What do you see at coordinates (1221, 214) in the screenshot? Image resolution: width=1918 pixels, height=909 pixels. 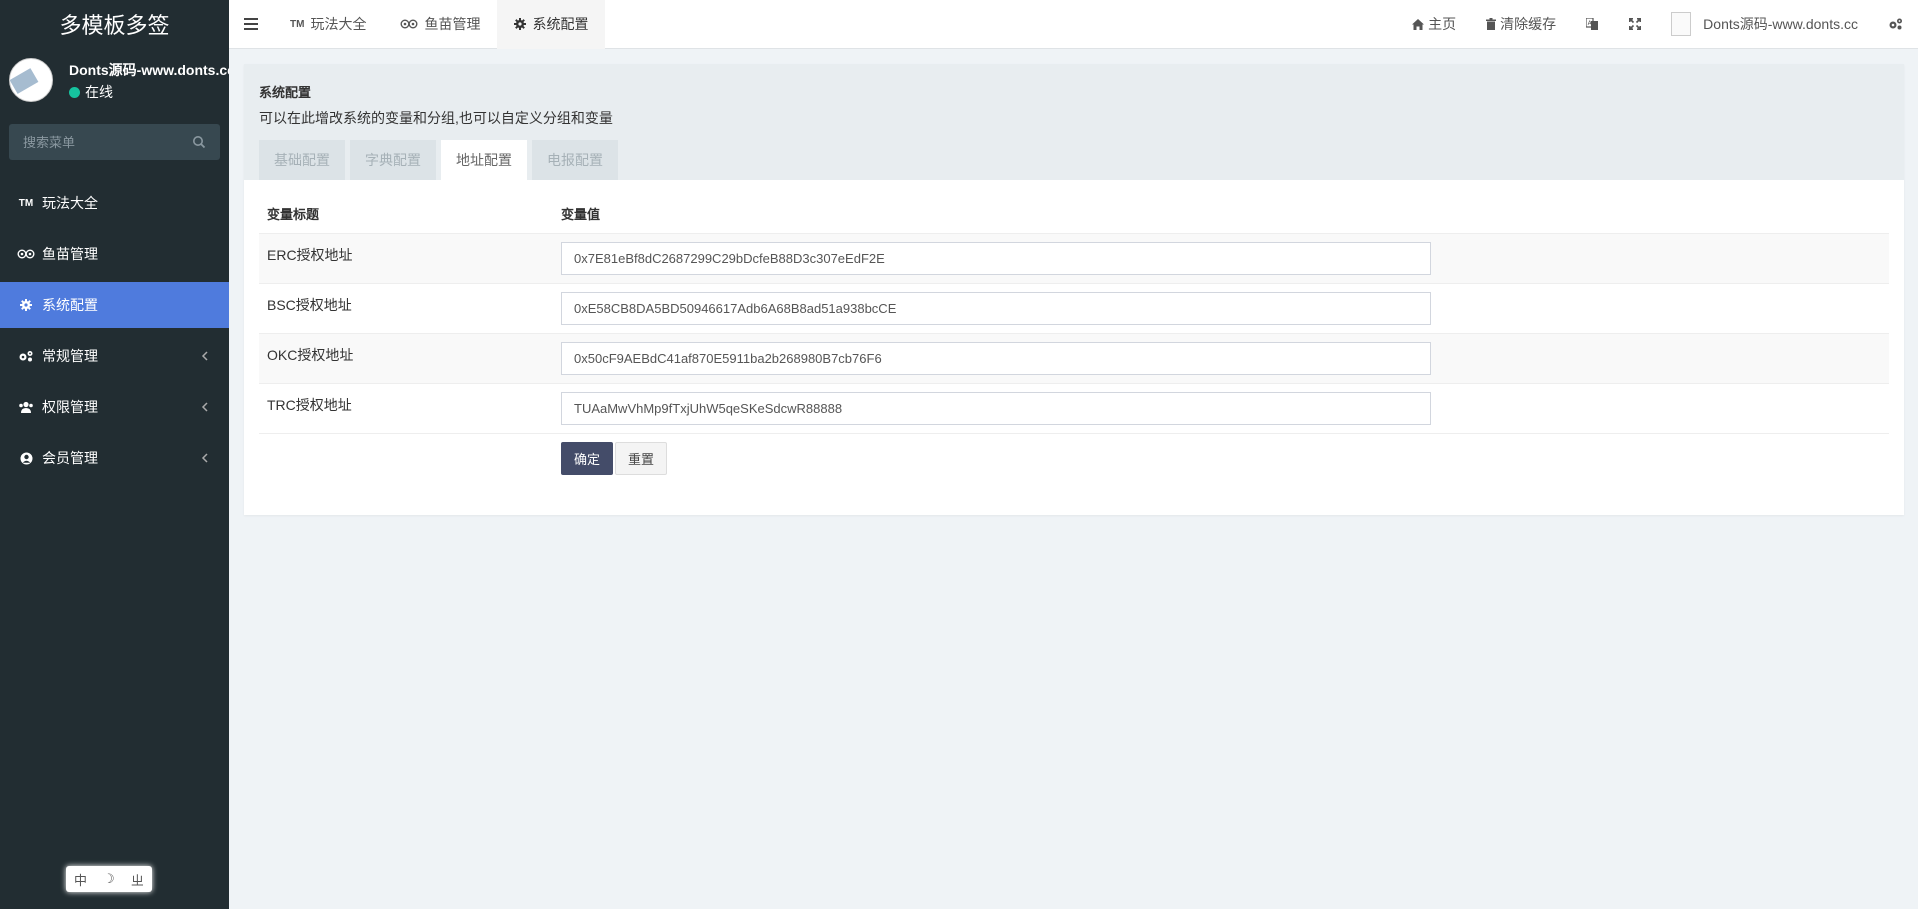 I see `column-header-value: 变量值` at bounding box center [1221, 214].